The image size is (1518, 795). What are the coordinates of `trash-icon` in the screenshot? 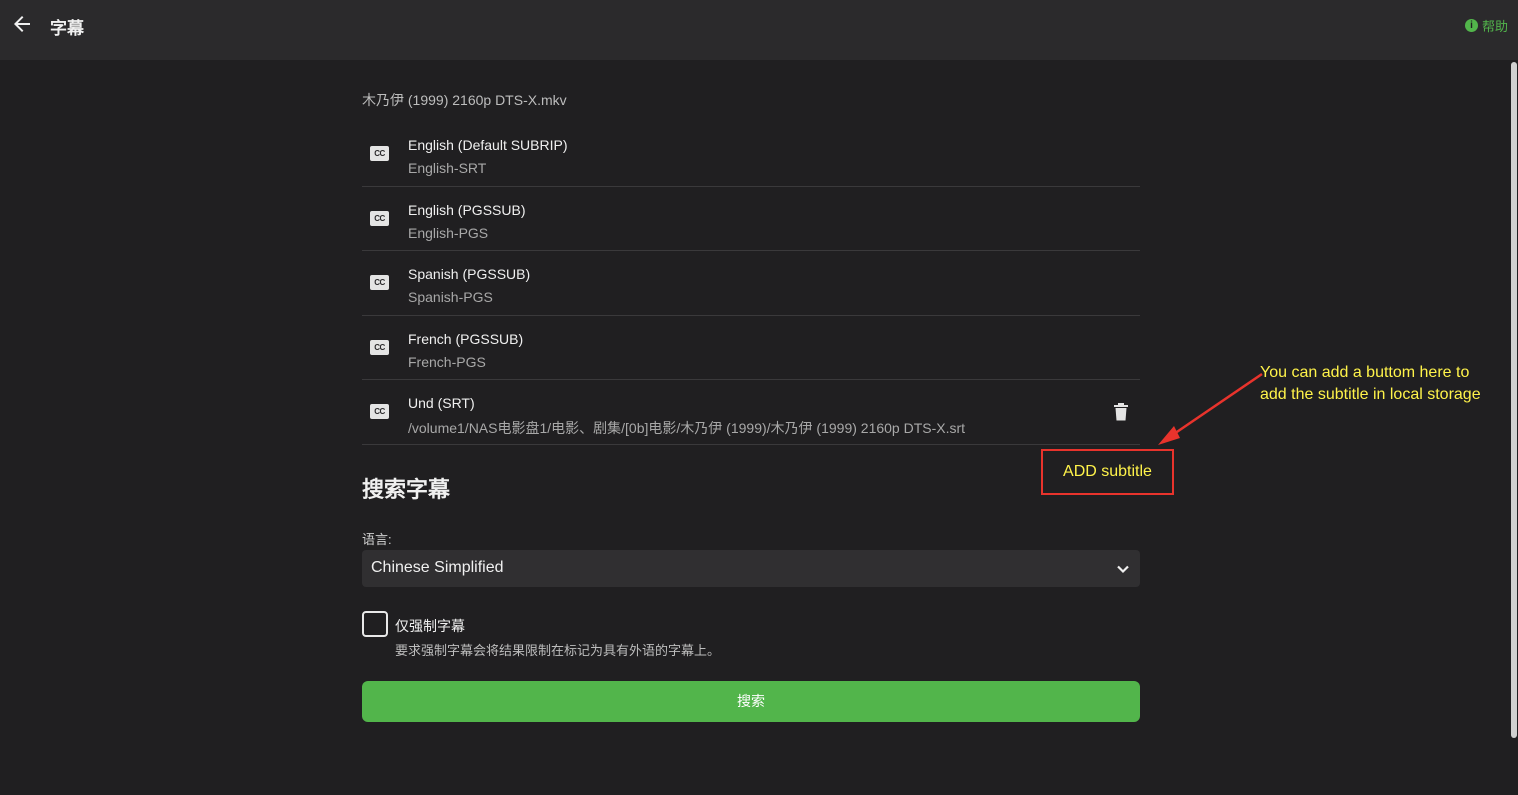 It's located at (1121, 412).